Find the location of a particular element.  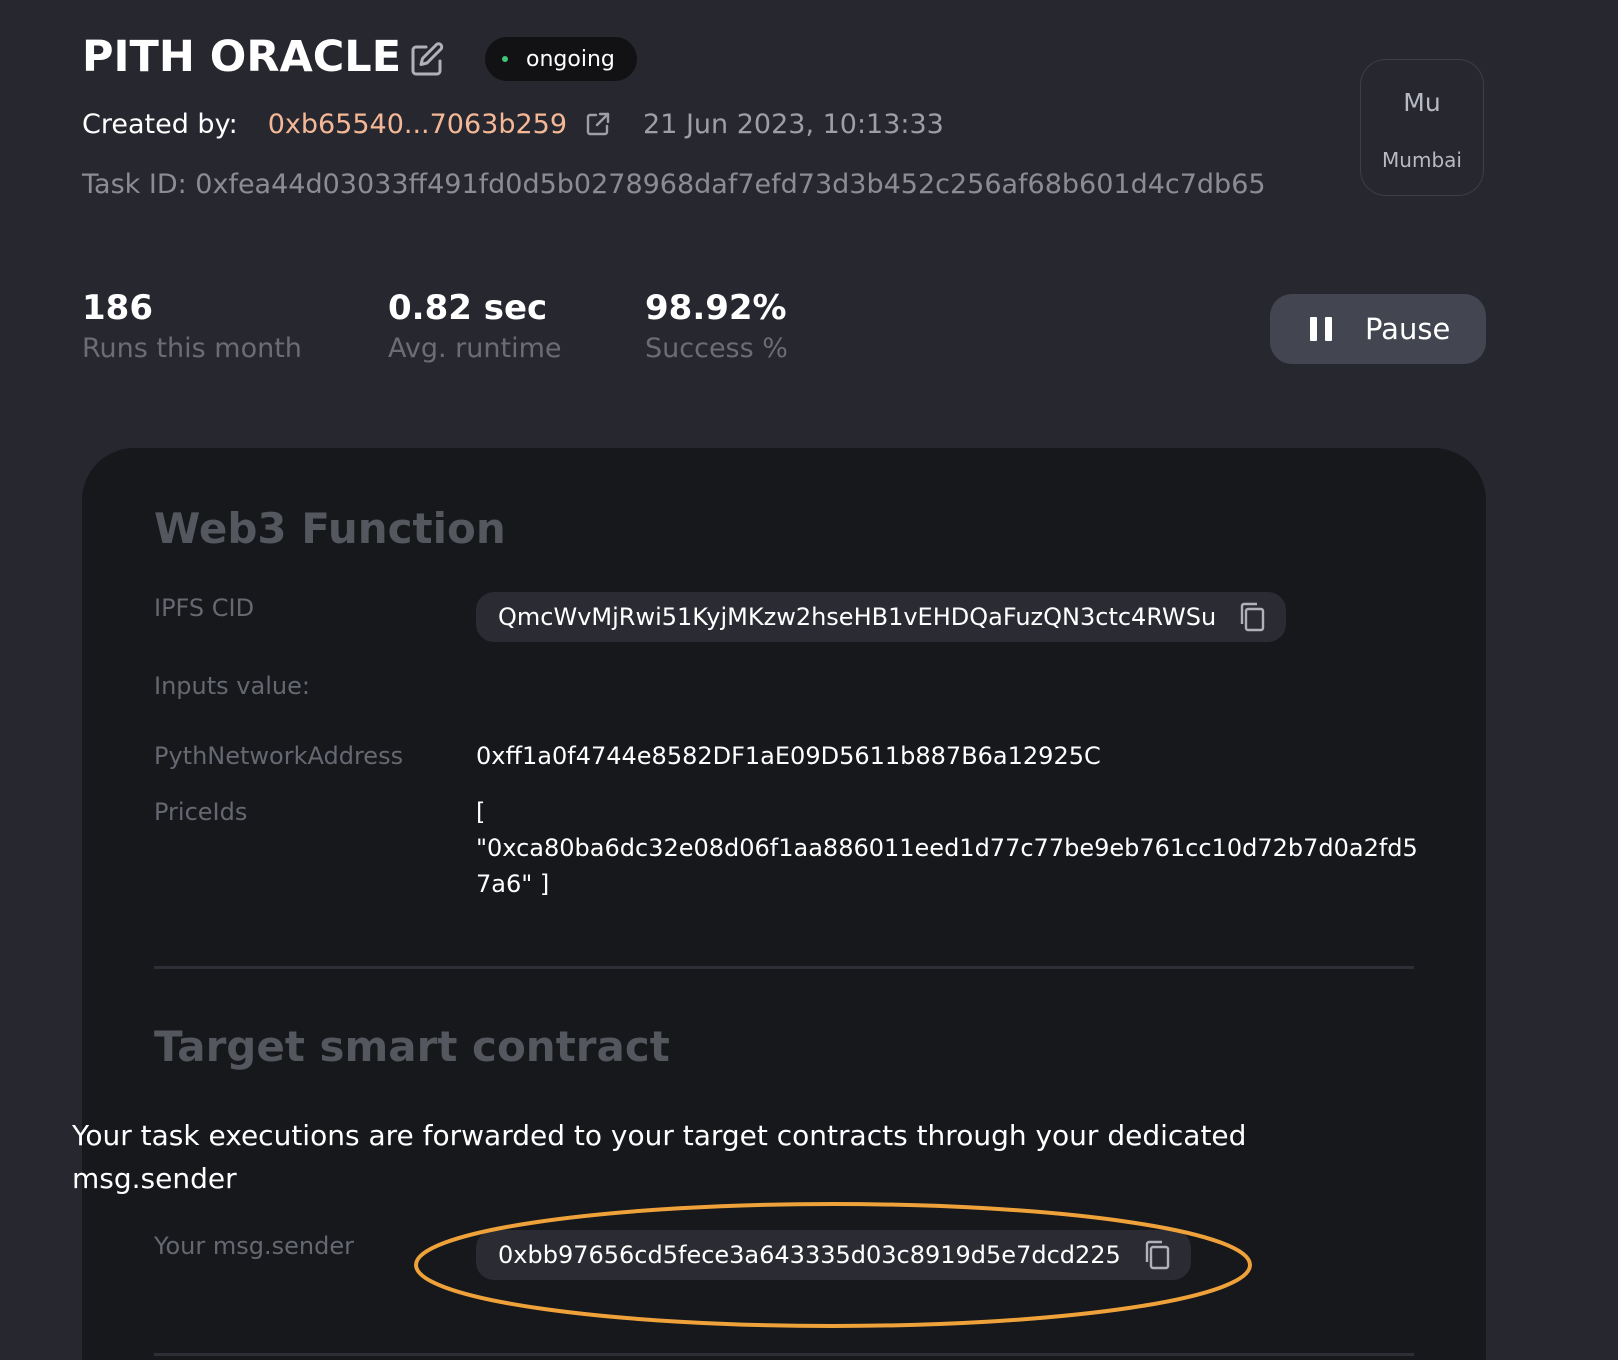

network-name: Mumbai is located at coordinates (1422, 160).